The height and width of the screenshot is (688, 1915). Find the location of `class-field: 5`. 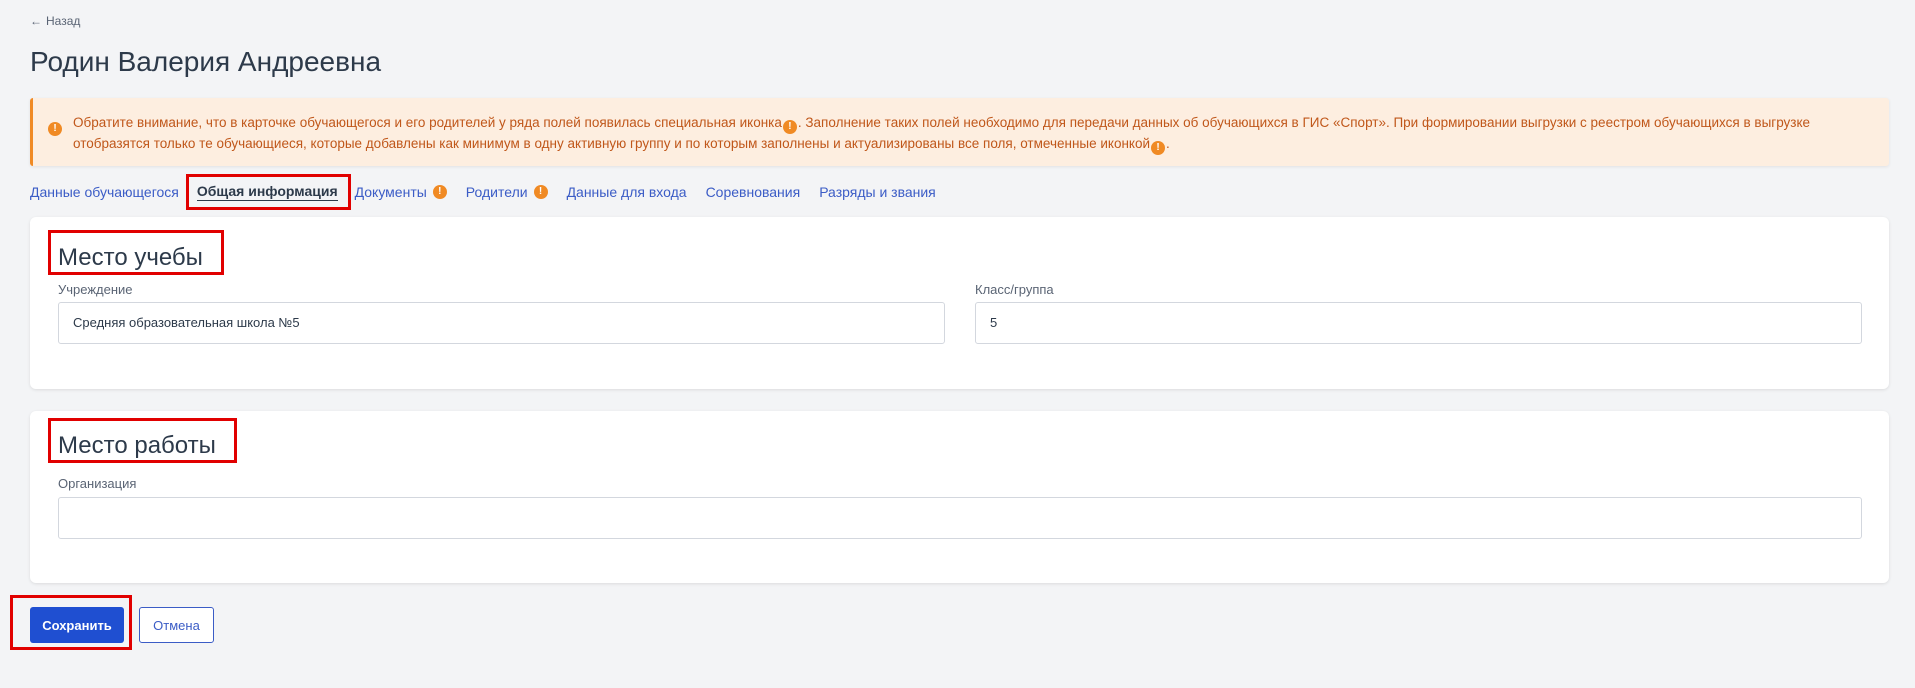

class-field: 5 is located at coordinates (1418, 323).